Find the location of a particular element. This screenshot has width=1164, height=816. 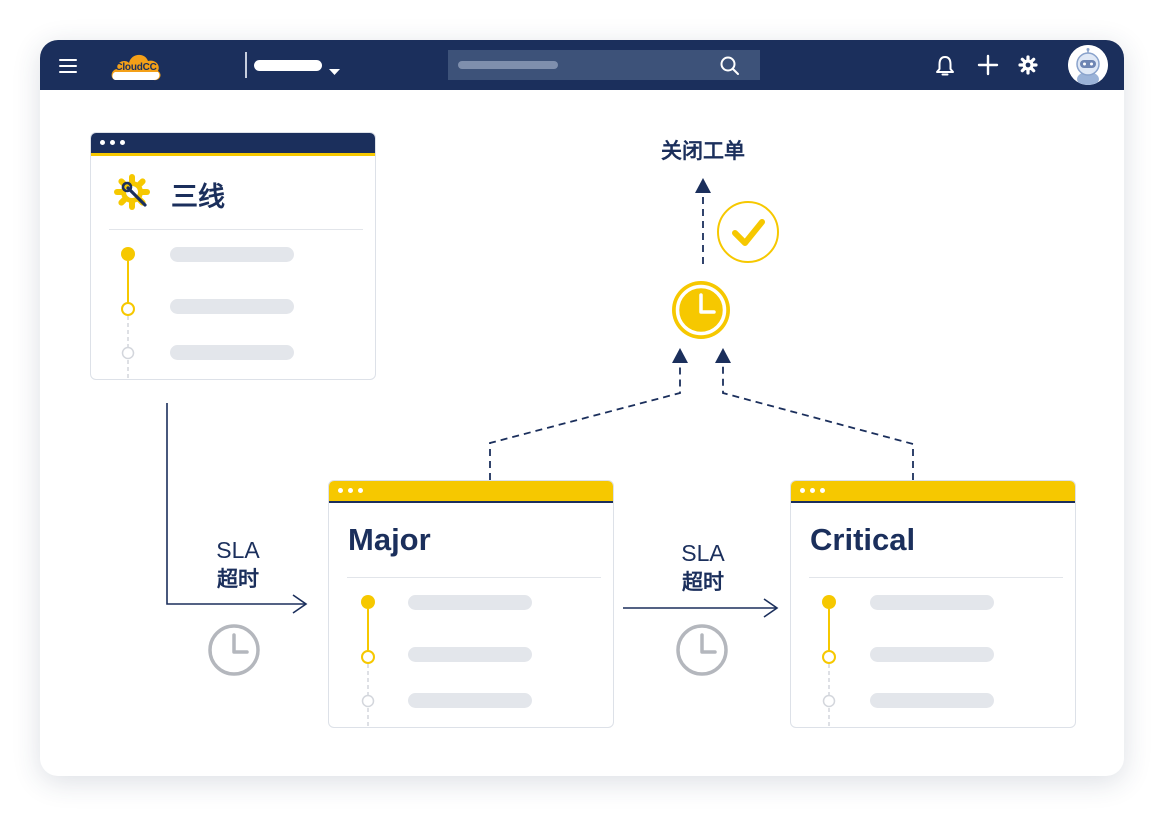

close-ticket-label: 关闭工单 is located at coordinates (703, 151).